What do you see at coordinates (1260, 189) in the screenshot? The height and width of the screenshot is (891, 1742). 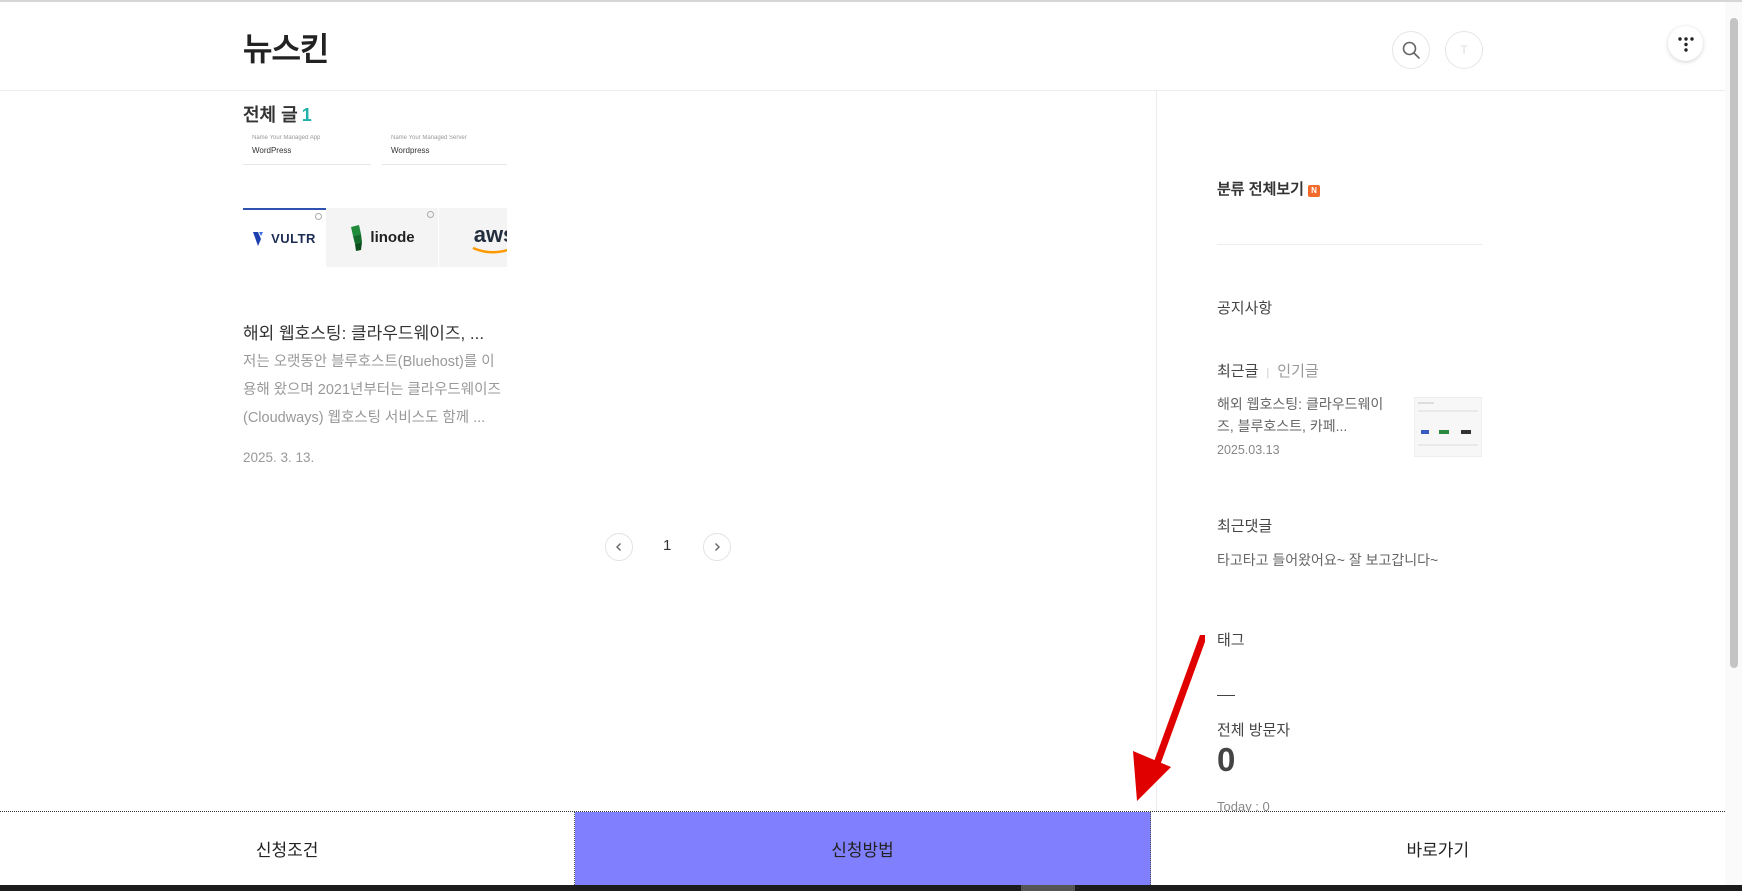 I see `category-all-label: 분류 전체보기` at bounding box center [1260, 189].